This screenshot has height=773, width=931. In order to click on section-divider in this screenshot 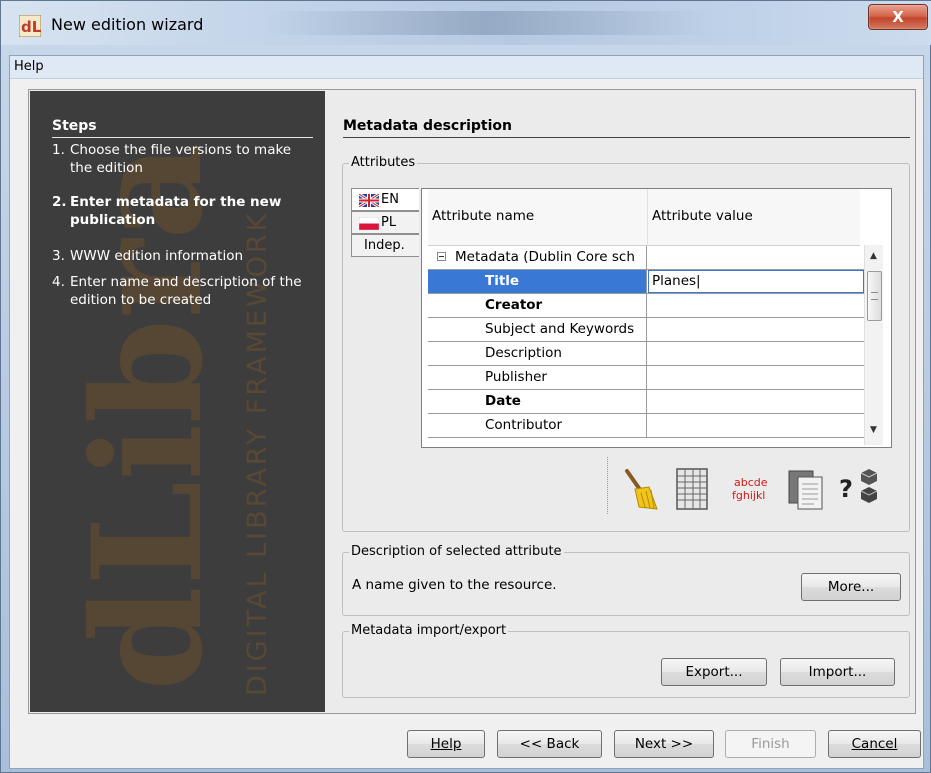, I will do `click(626, 137)`.